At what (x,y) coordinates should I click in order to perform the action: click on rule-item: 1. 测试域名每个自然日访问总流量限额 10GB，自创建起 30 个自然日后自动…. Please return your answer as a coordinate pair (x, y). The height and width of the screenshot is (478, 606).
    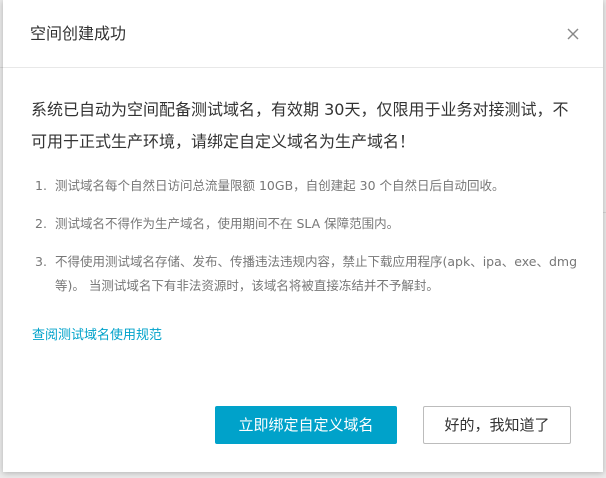
    Looking at the image, I should click on (305, 186).